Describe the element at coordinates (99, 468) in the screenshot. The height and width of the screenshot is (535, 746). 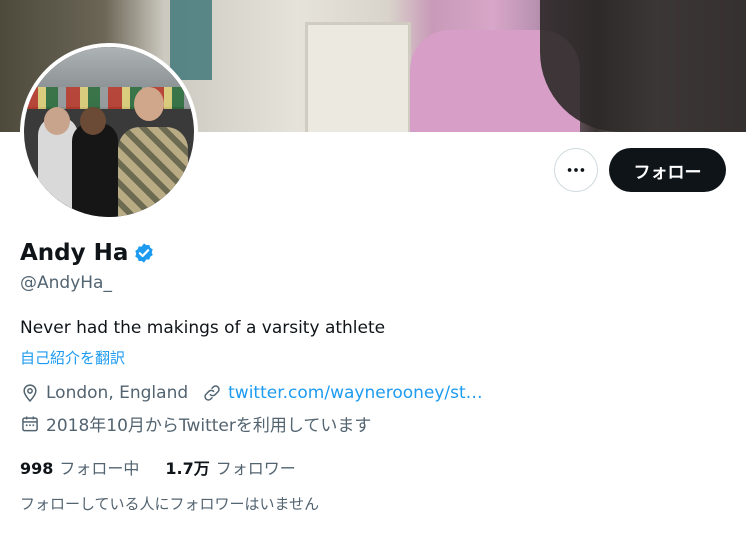
I see `following-label: フォロー中` at that location.